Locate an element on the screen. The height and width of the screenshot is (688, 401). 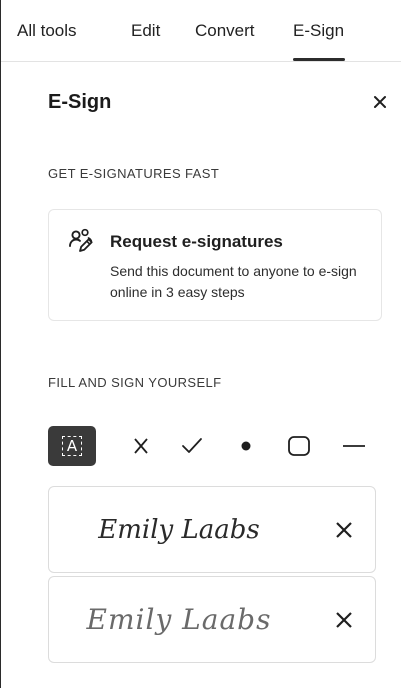
close-button is located at coordinates (380, 102).